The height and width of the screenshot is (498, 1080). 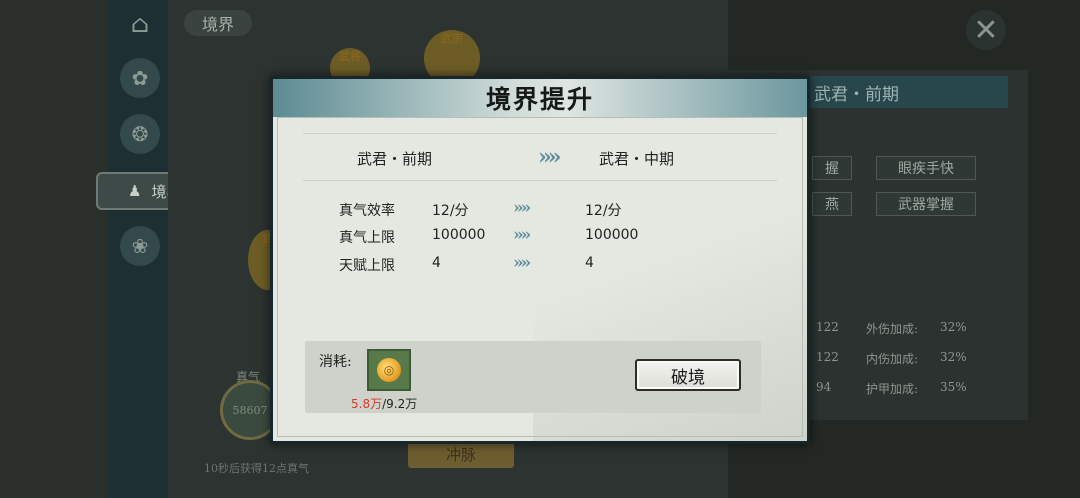 I want to click on cost-owned: 5.8万, so click(x=367, y=404).